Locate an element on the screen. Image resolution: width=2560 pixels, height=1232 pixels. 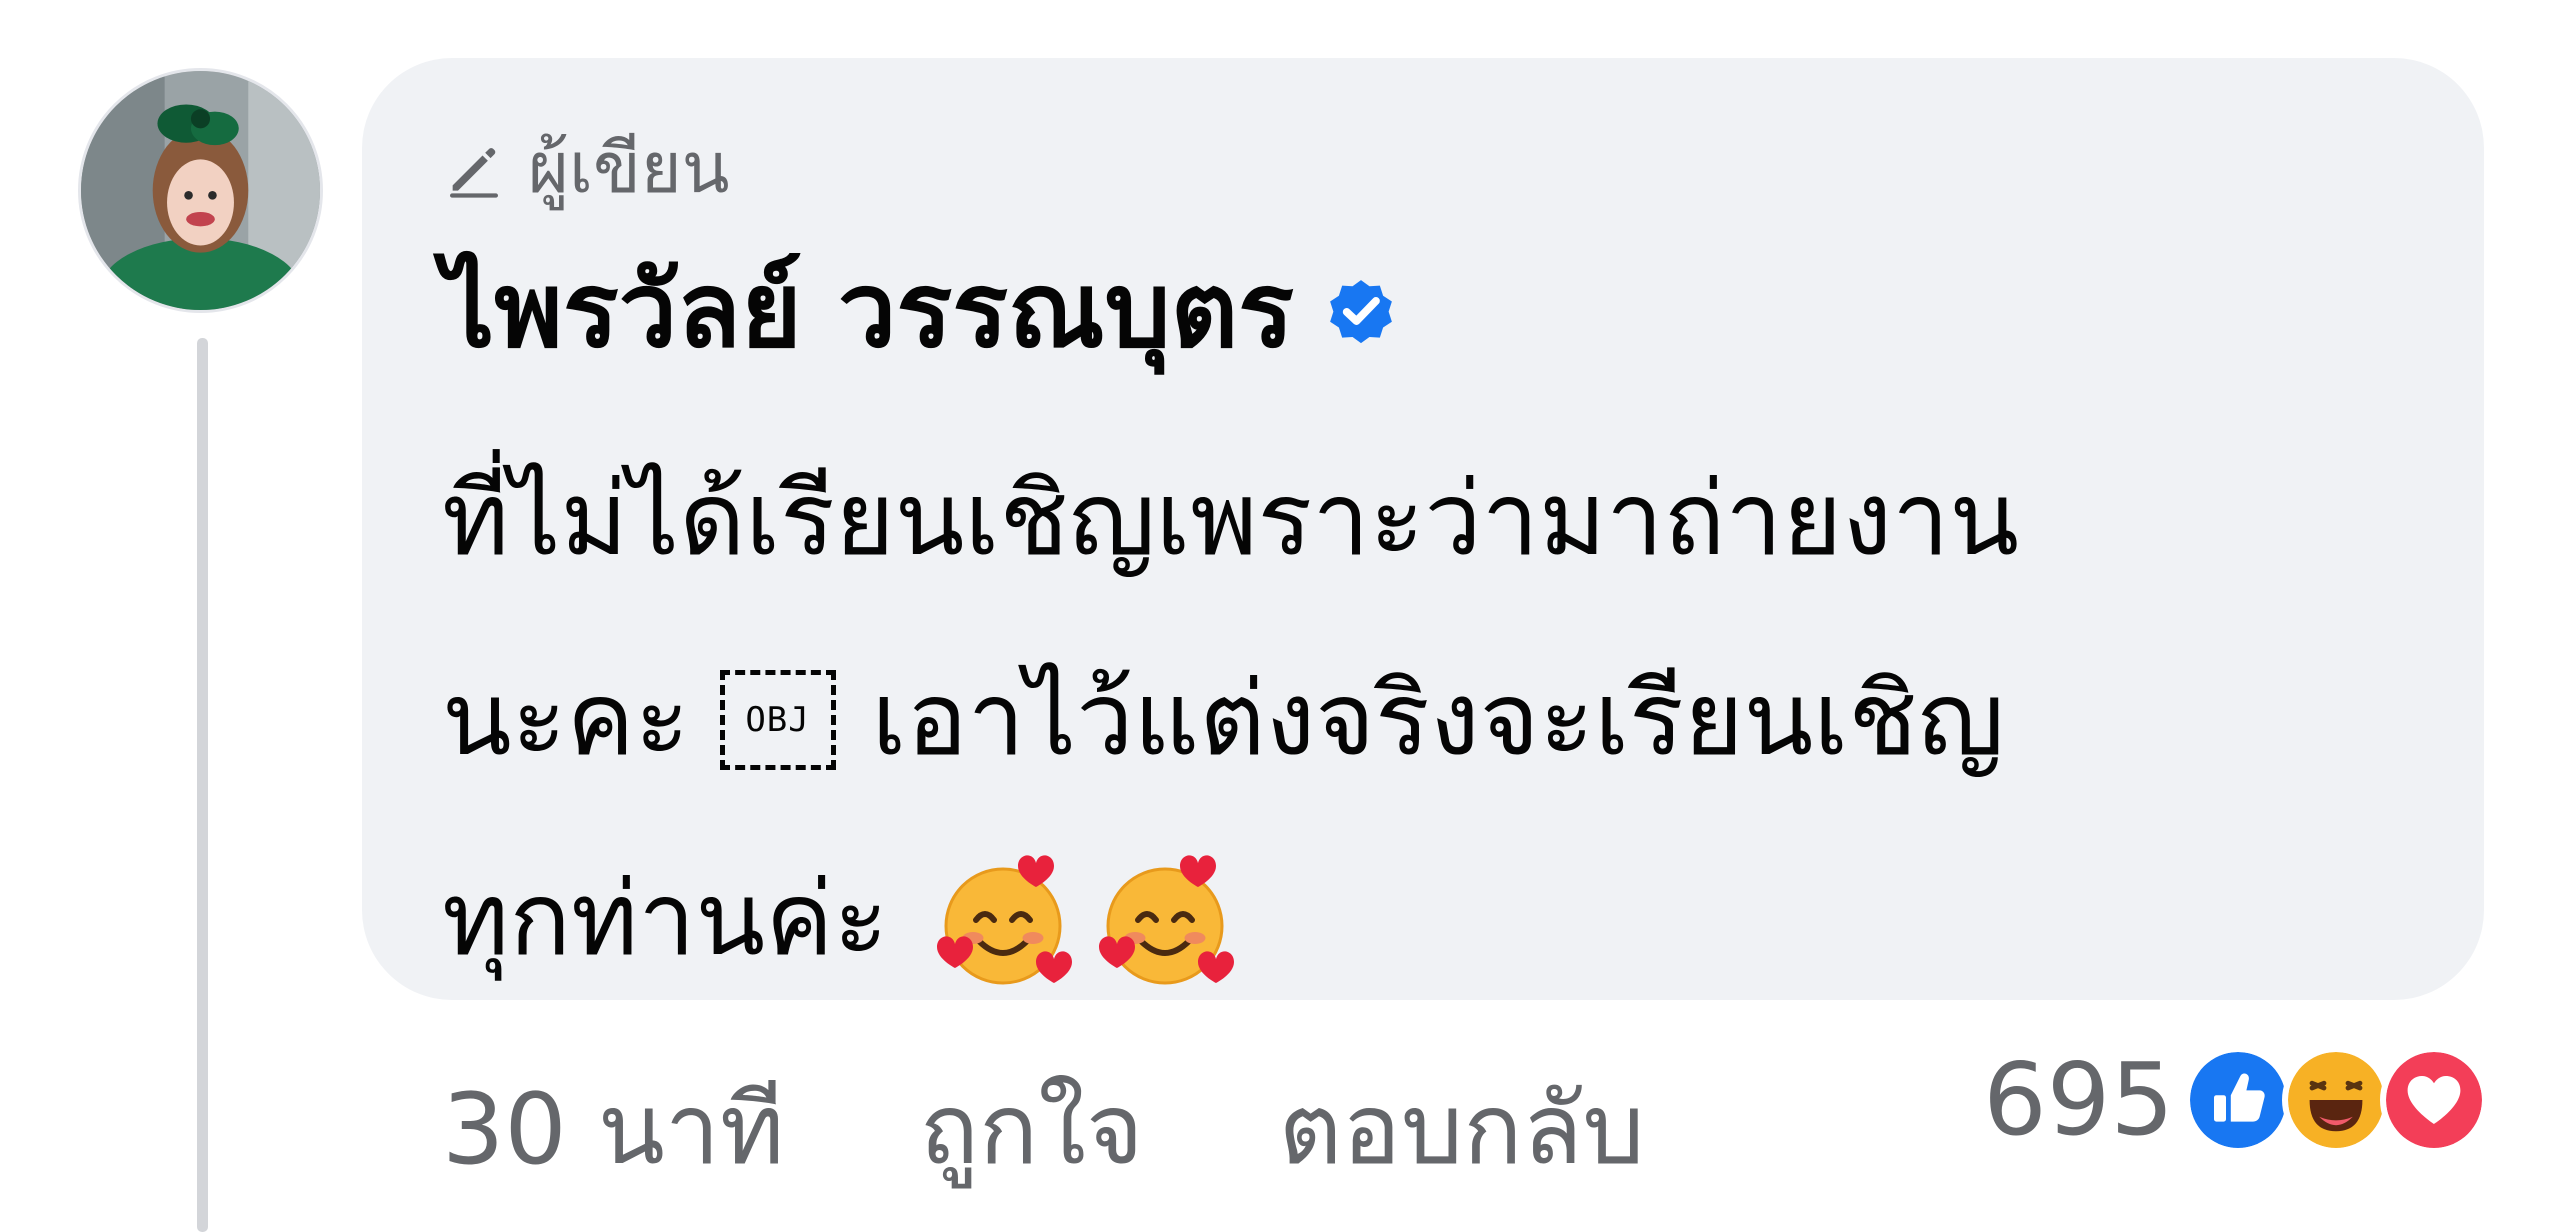
like-reaction-icon is located at coordinates (2238, 1100).